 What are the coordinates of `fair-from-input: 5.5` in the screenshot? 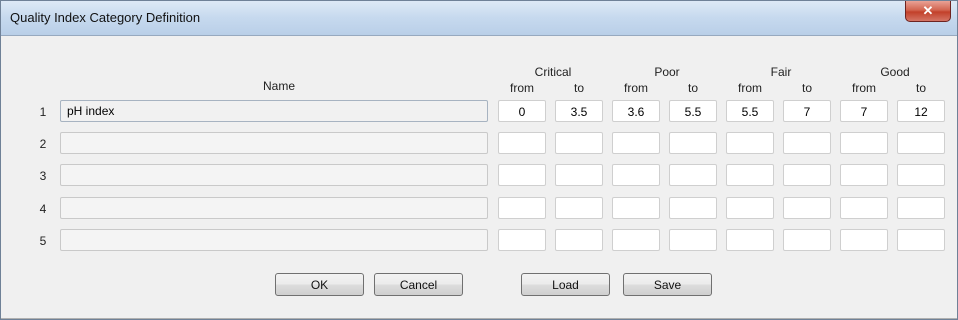 It's located at (750, 111).